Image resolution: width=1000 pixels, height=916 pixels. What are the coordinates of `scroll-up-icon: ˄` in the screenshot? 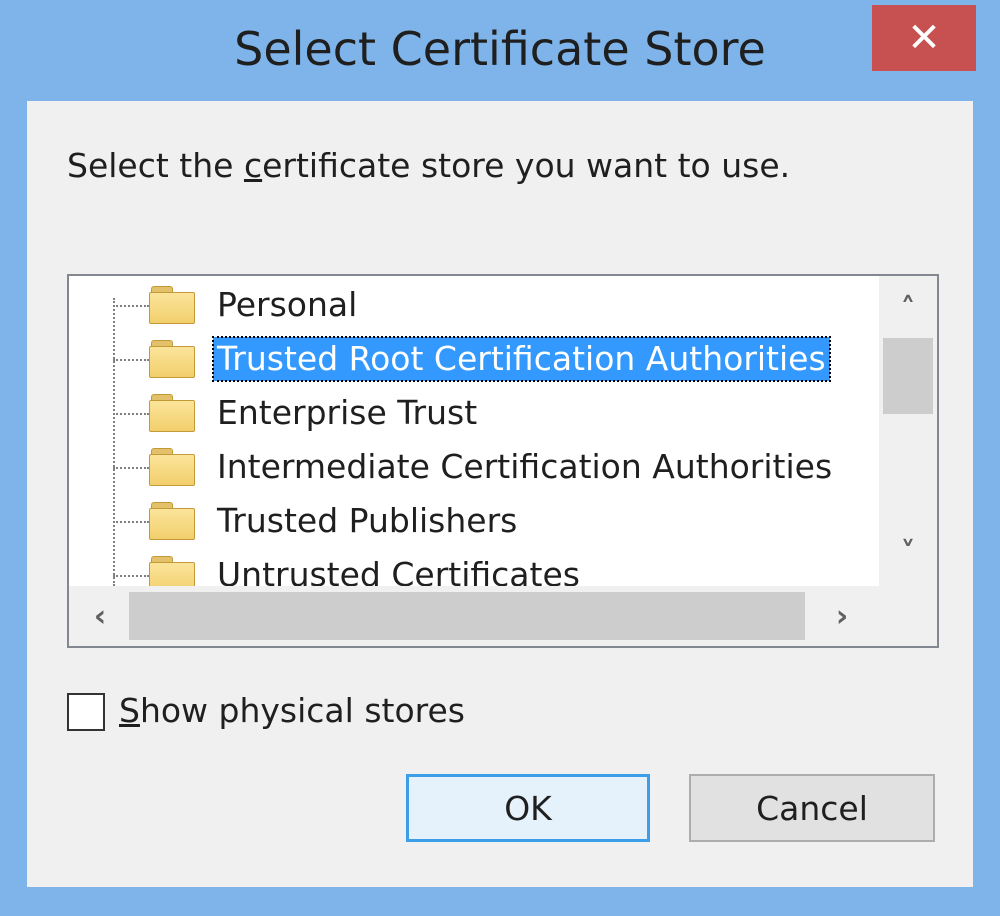 It's located at (908, 309).